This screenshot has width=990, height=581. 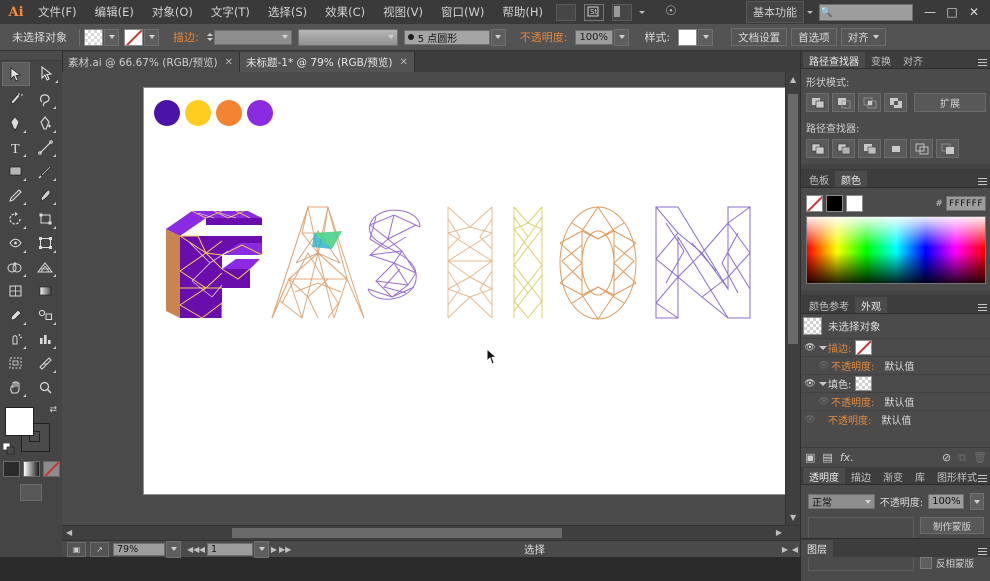 What do you see at coordinates (173, 549) in the screenshot?
I see `zoom-dropdown-button` at bounding box center [173, 549].